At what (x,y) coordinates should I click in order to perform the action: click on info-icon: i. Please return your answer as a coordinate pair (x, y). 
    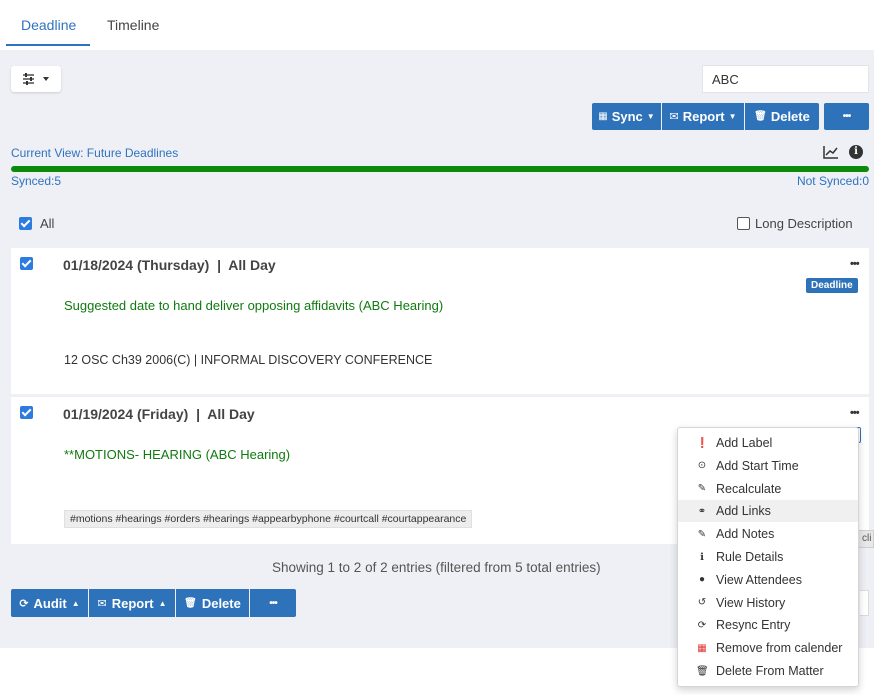
    Looking at the image, I should click on (856, 152).